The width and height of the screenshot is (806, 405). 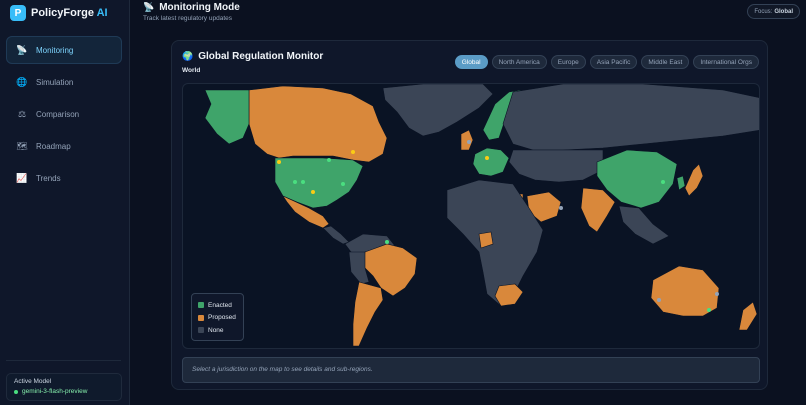 I want to click on sidebar-item-roadmap: 🗺 Roadmap, so click(x=64, y=146).